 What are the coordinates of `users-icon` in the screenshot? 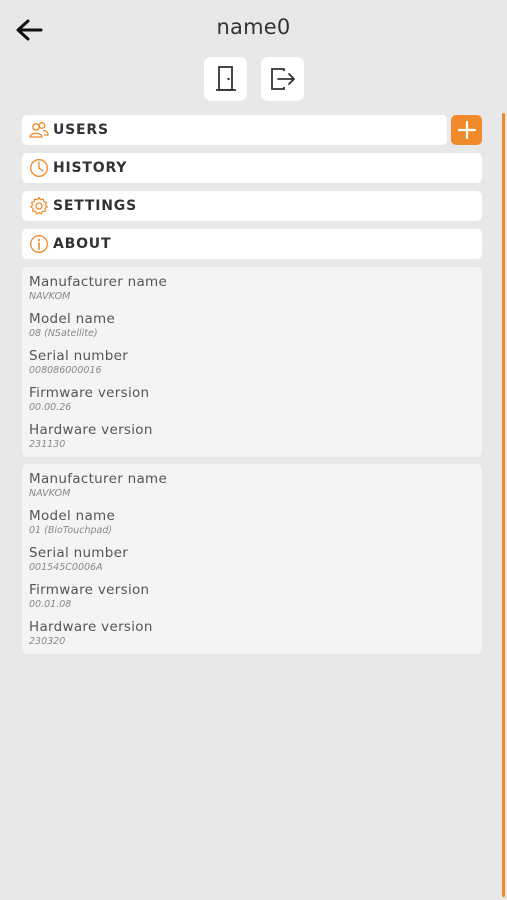 It's located at (39, 130).